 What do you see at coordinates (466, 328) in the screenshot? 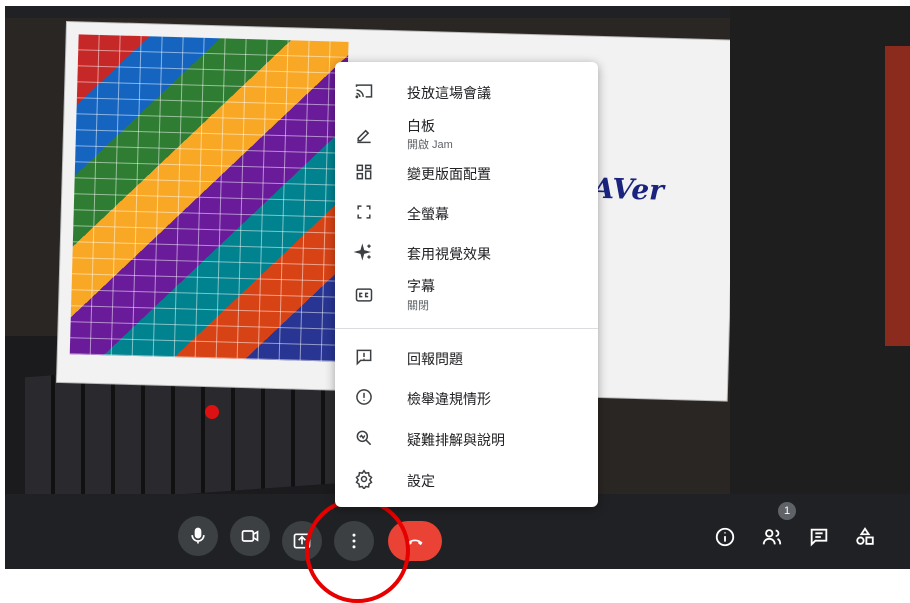
I see `menu-divider` at bounding box center [466, 328].